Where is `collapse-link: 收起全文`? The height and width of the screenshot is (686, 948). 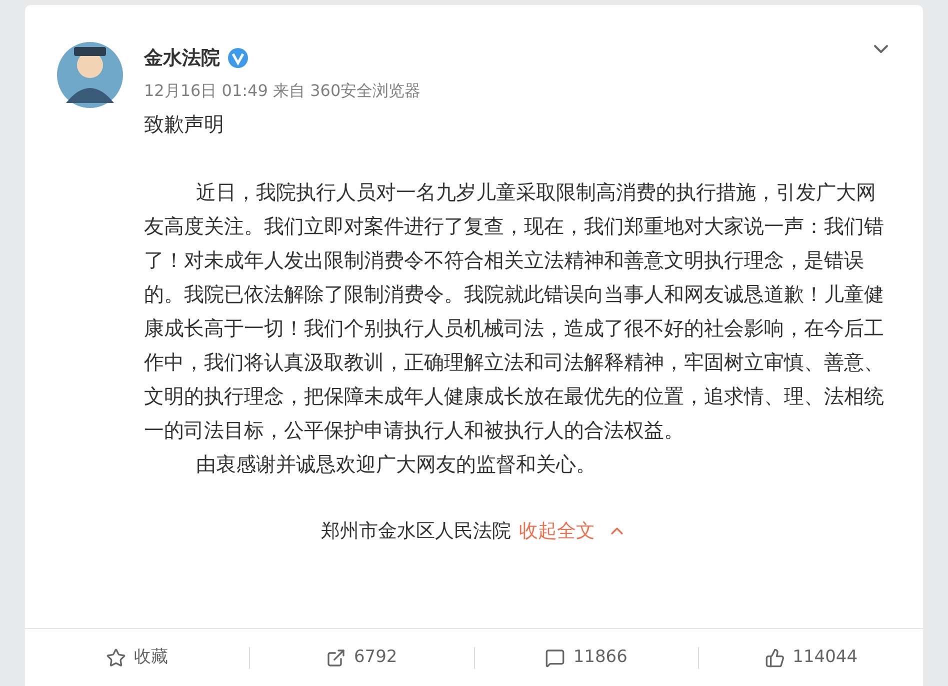
collapse-link: 收起全文 is located at coordinates (573, 531).